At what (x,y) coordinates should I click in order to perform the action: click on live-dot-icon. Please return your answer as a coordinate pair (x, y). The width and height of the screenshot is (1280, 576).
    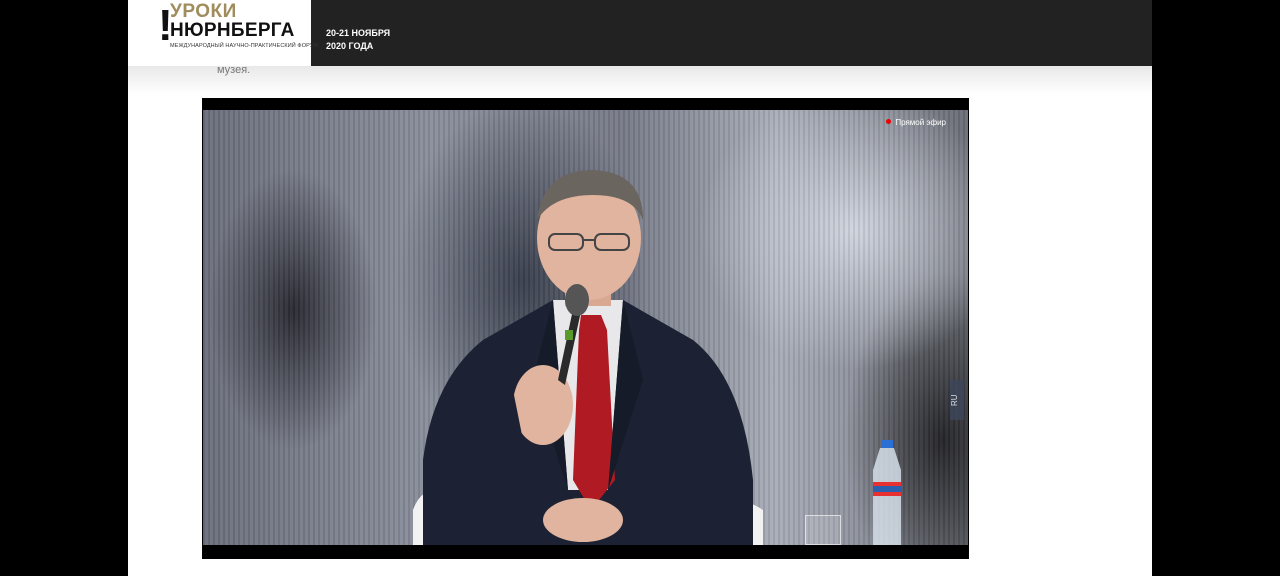
    Looking at the image, I should click on (889, 121).